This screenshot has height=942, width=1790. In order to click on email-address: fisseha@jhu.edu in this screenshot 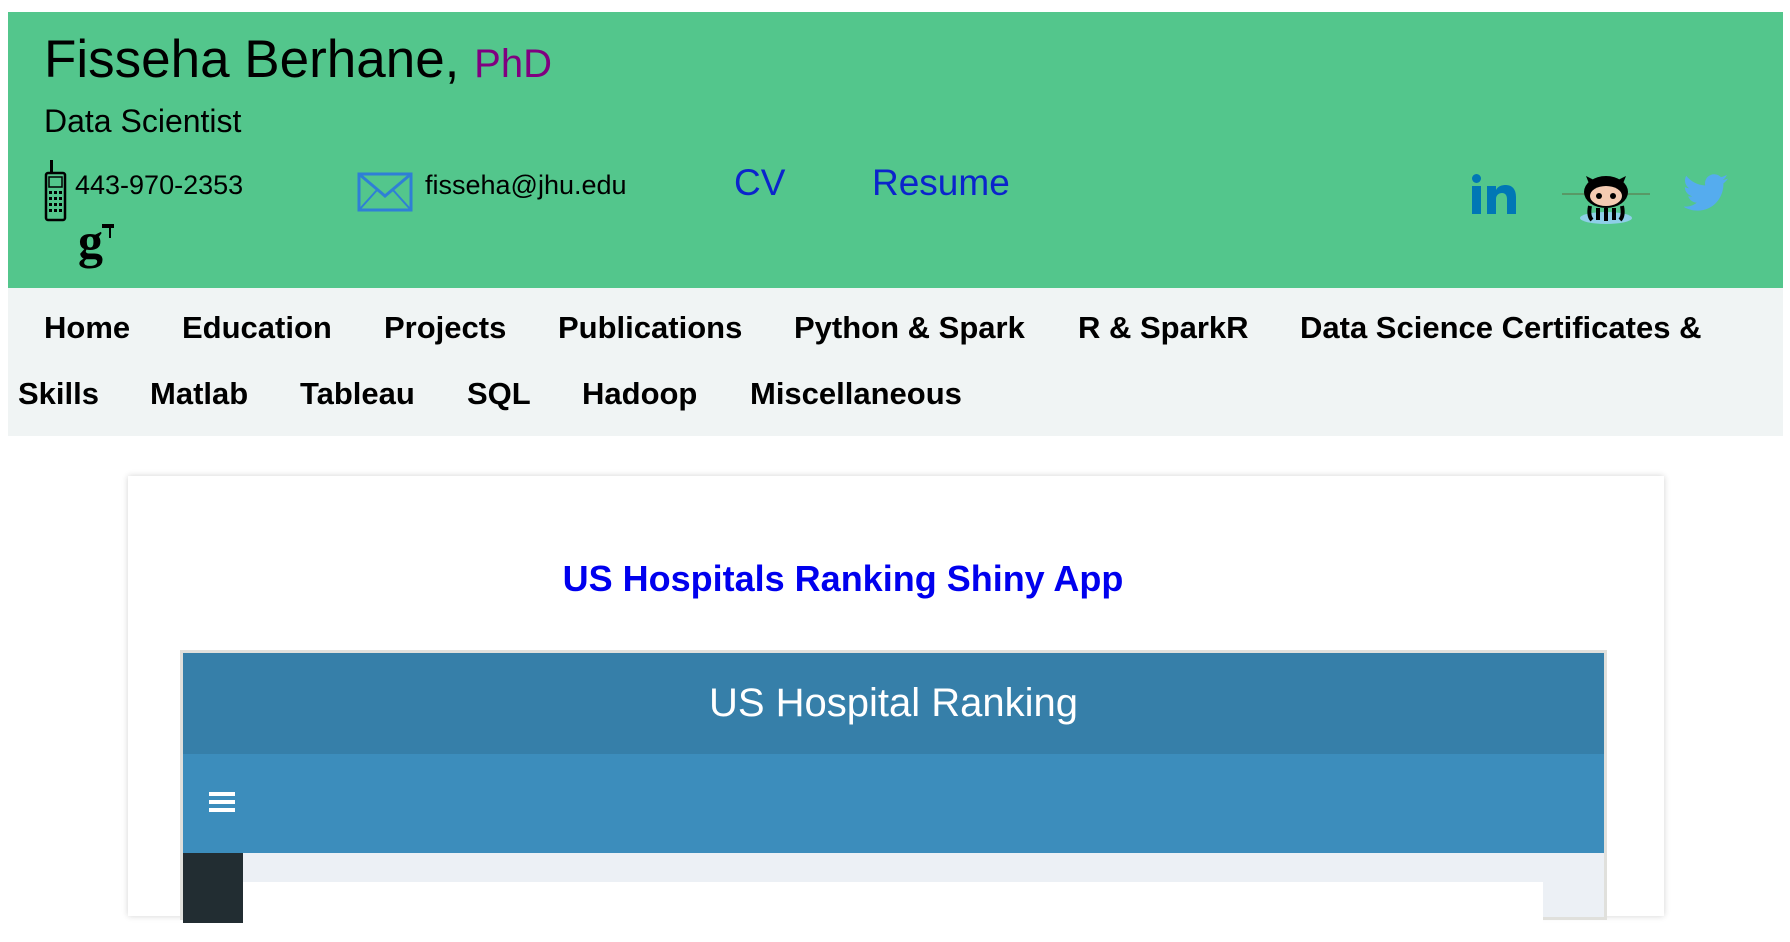, I will do `click(526, 185)`.